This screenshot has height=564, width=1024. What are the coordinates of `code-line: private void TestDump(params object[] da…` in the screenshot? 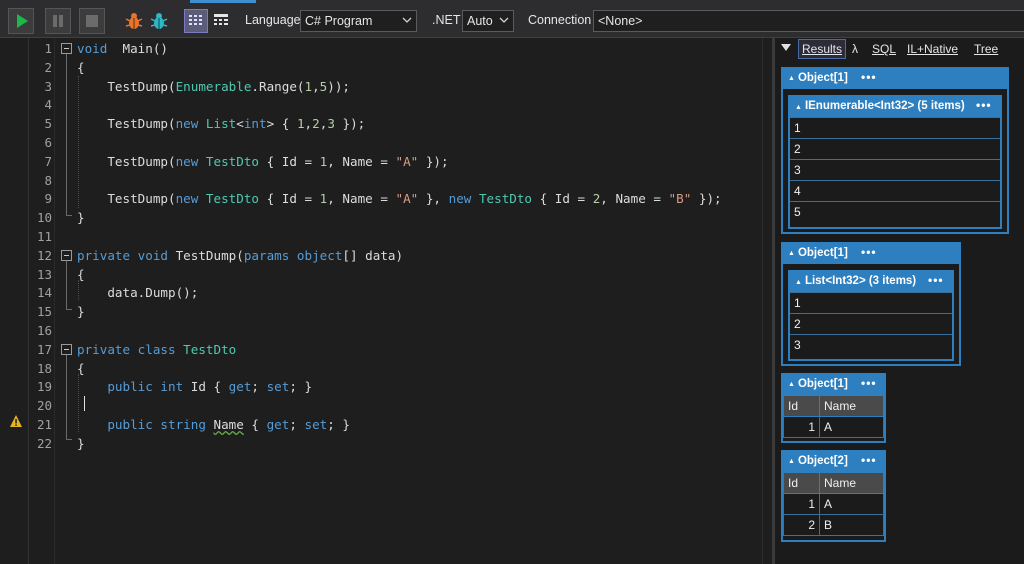 It's located at (240, 255).